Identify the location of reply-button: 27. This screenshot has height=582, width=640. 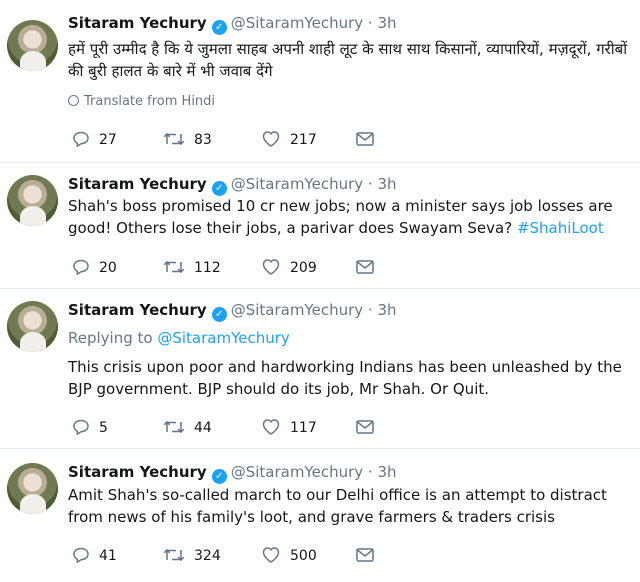
(94, 140).